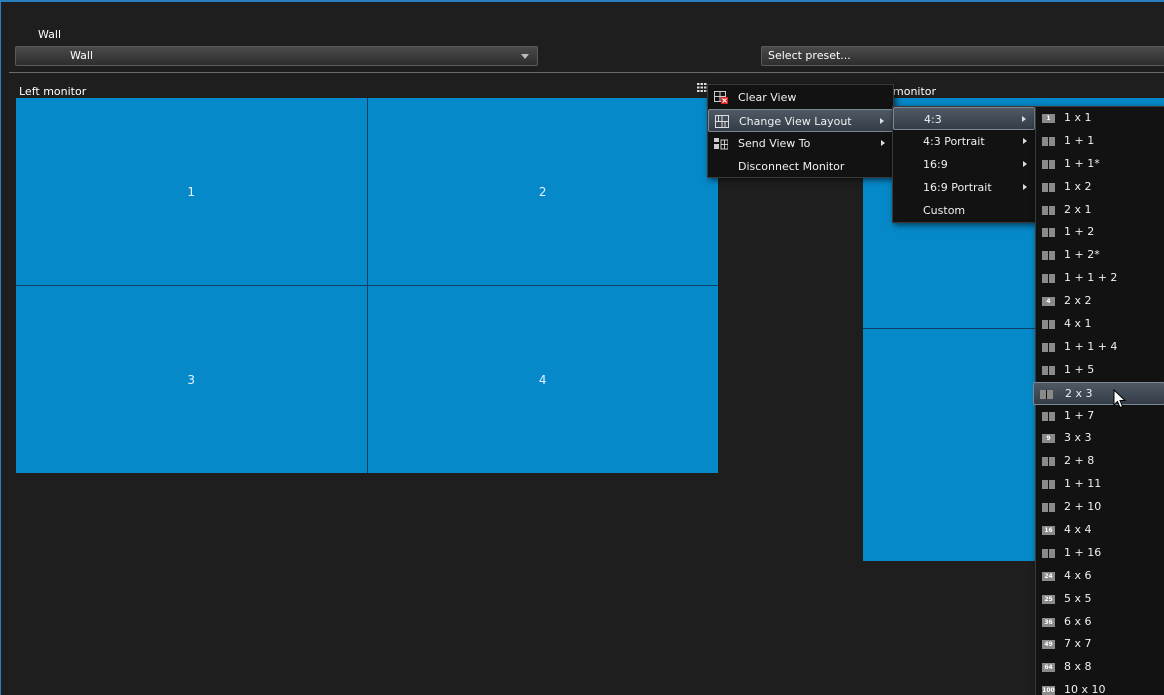  What do you see at coordinates (1091, 346) in the screenshot?
I see `layout-option-label: 1 + 1 + 4` at bounding box center [1091, 346].